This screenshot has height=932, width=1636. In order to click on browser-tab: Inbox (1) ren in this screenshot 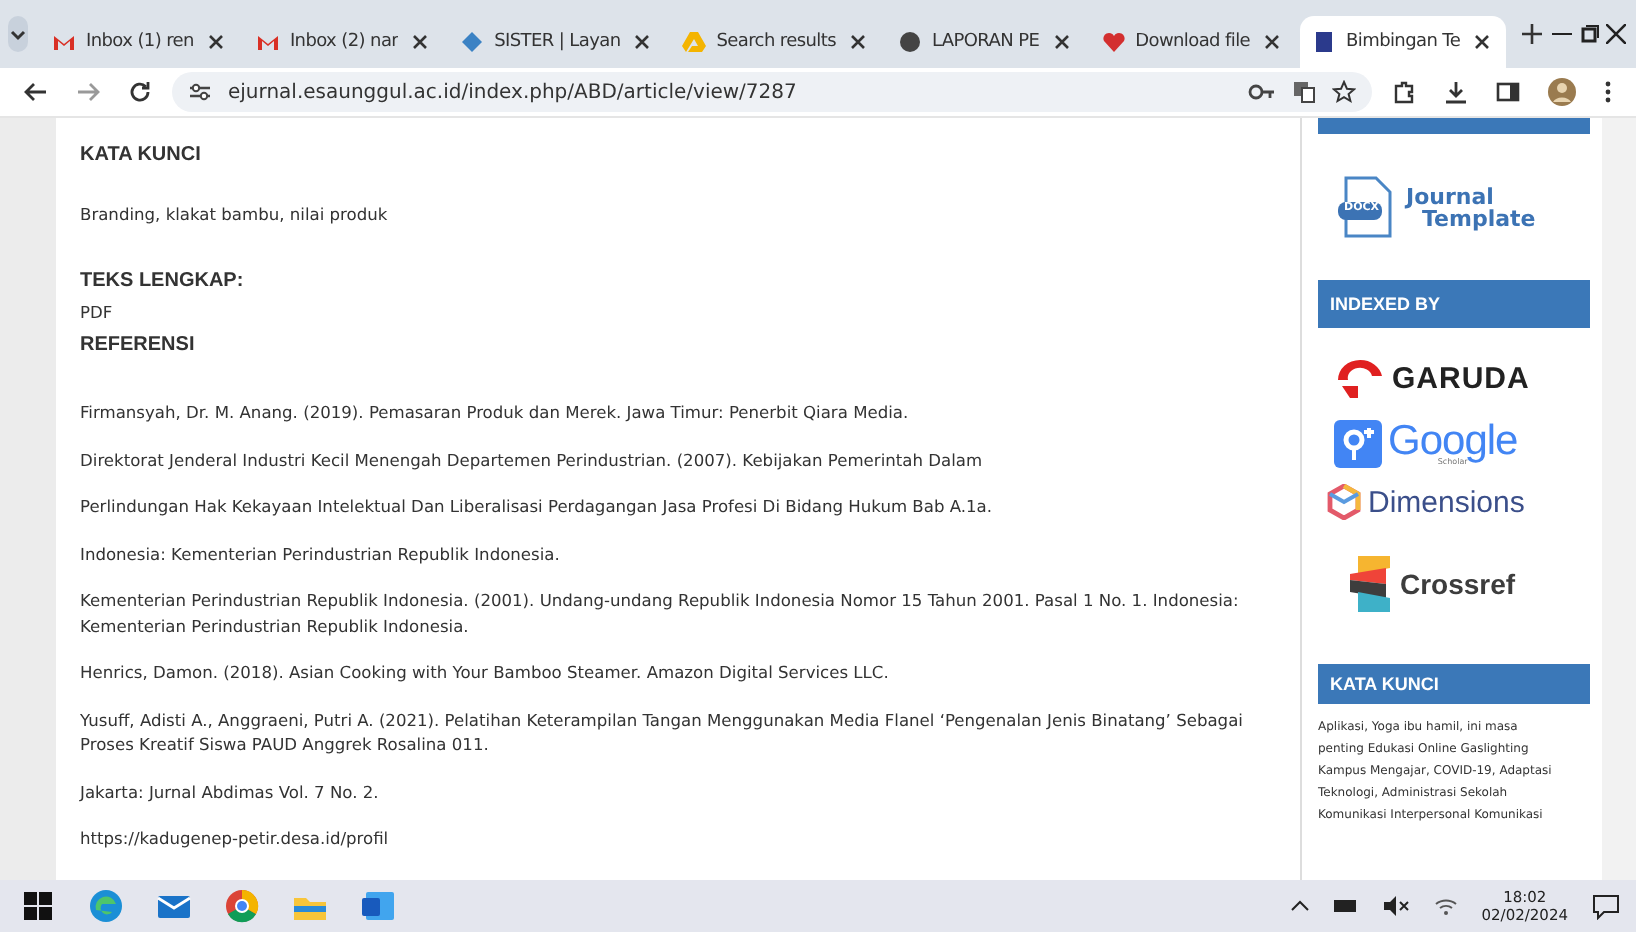, I will do `click(140, 42)`.